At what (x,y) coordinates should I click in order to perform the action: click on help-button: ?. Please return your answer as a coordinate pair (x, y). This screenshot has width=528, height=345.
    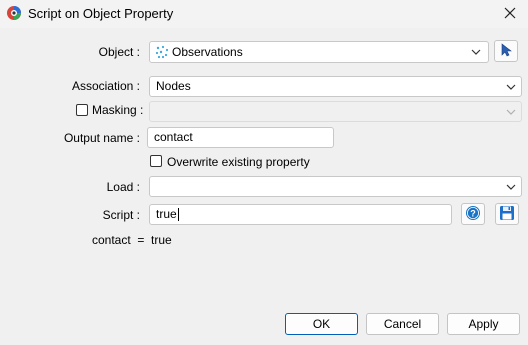
    Looking at the image, I should click on (473, 214).